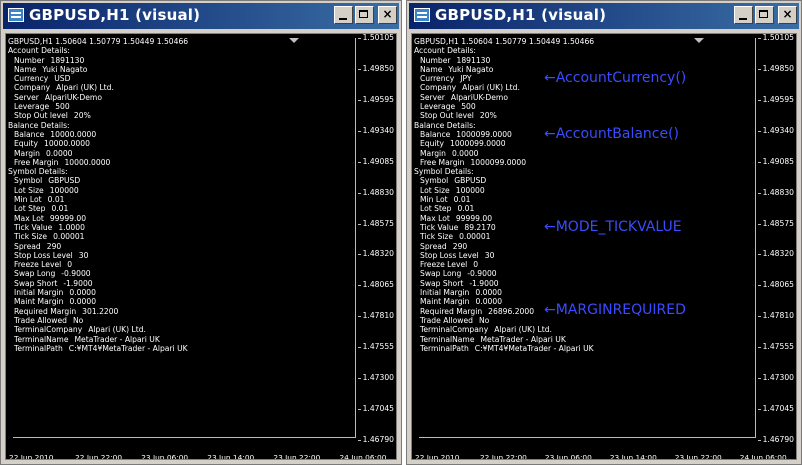 The image size is (802, 465). Describe the element at coordinates (775, 316) in the screenshot. I see `price-label: 1.47810` at that location.